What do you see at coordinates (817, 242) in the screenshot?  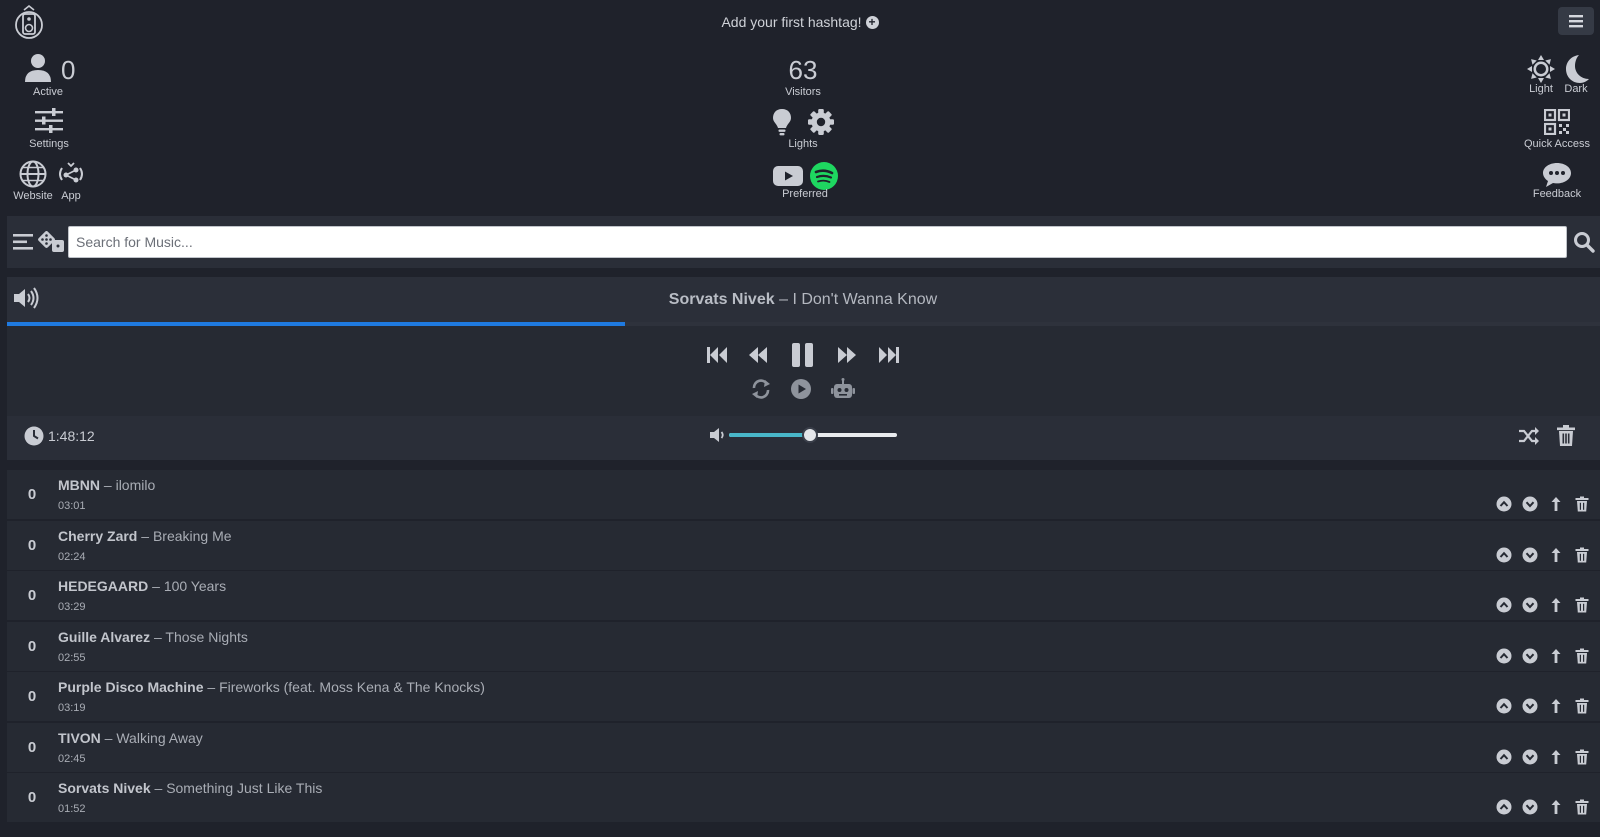 I see `search-input` at bounding box center [817, 242].